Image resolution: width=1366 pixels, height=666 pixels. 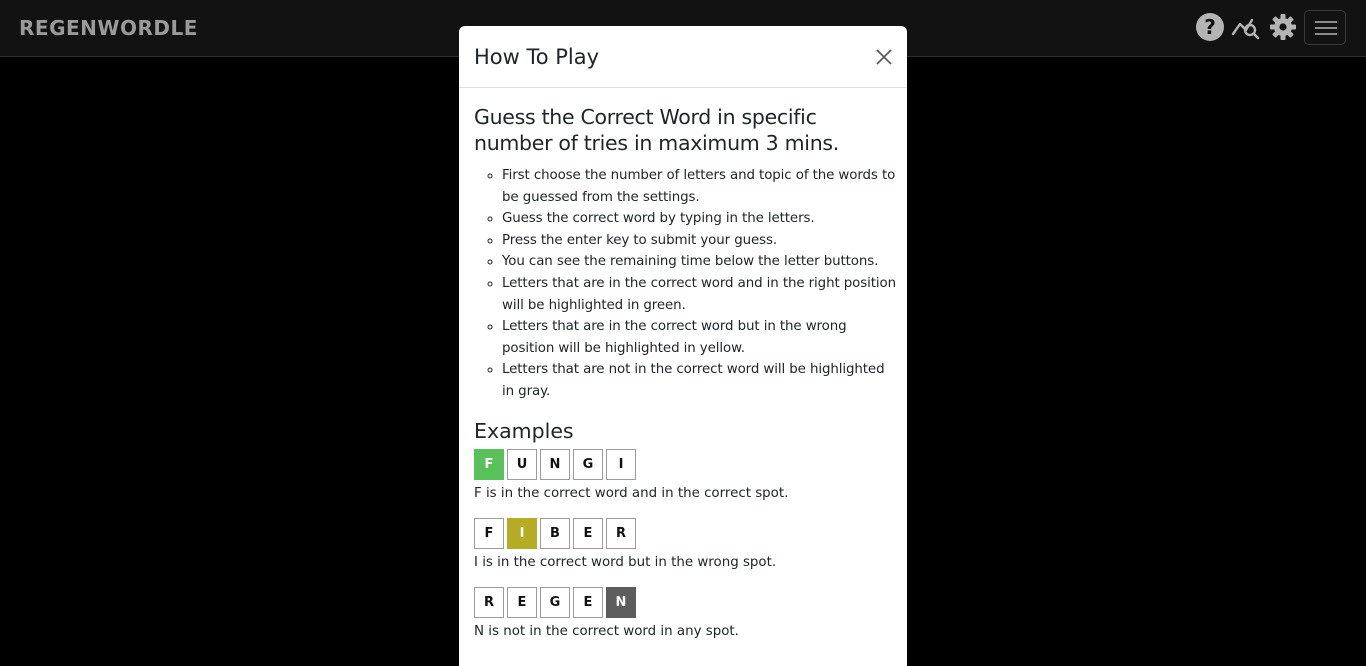 I want to click on example-tiles: F I B E R, so click(x=685, y=533).